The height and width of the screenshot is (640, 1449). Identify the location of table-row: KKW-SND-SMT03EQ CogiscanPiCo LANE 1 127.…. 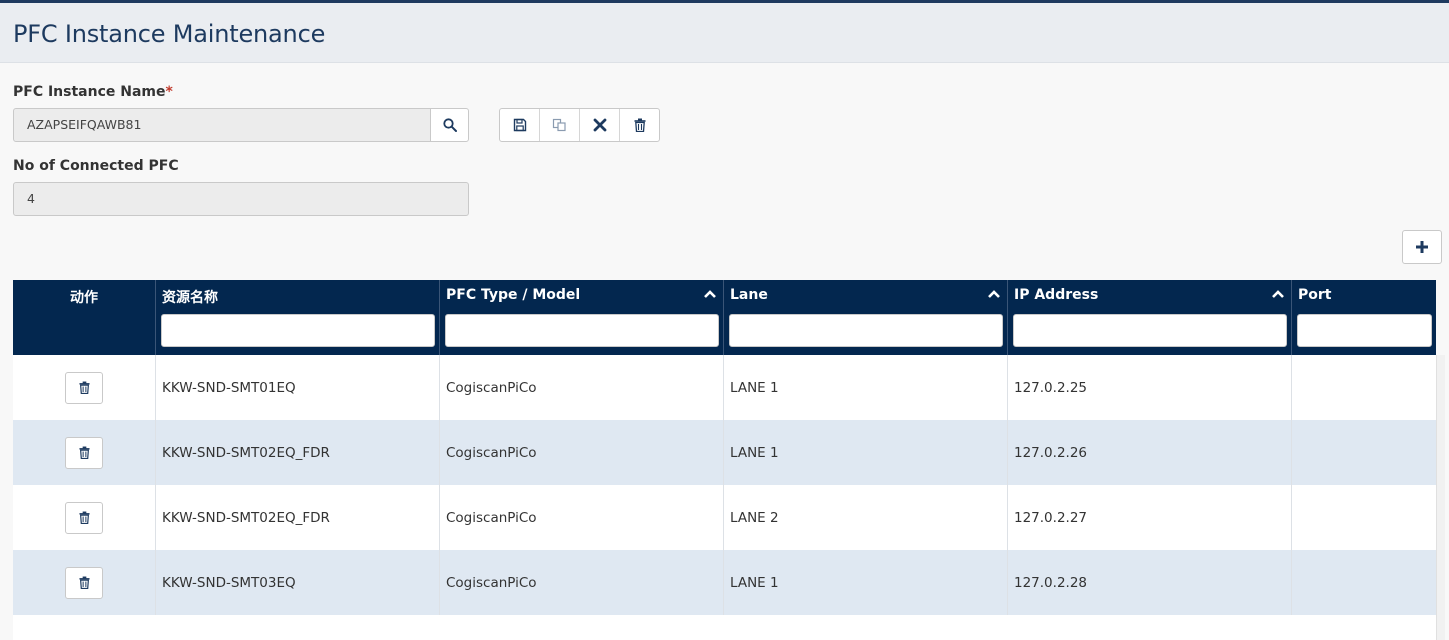
(724, 582).